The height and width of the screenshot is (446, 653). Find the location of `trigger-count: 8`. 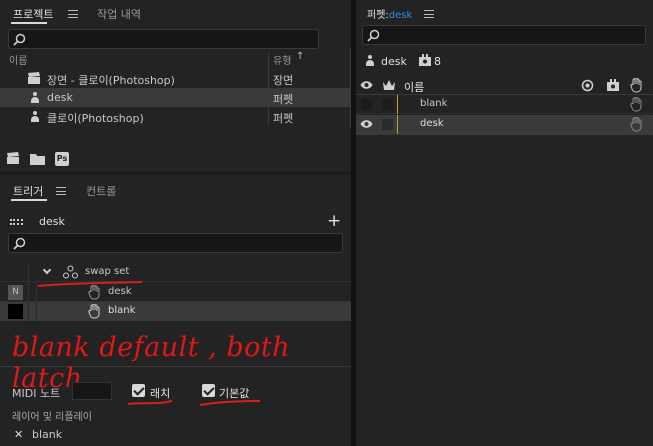

trigger-count: 8 is located at coordinates (437, 61).